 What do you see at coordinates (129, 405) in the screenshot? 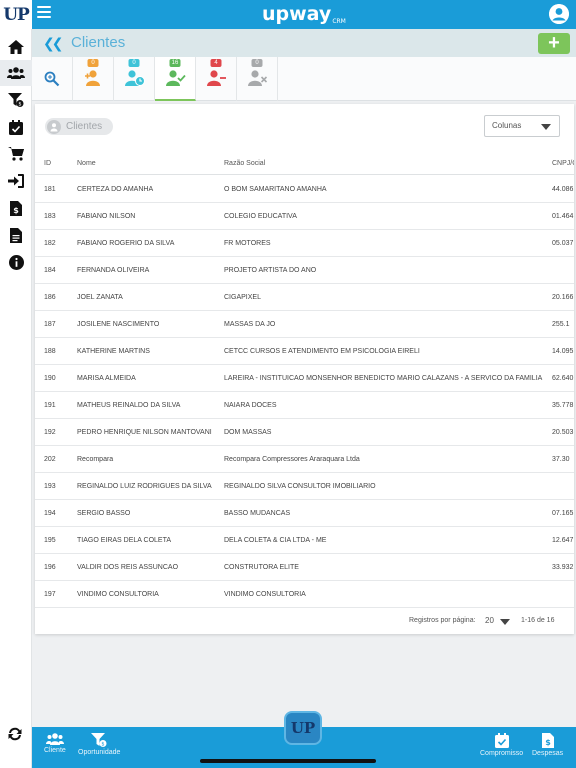
I see `cell-nome: MATHEUS REINALDO DA SILVA` at bounding box center [129, 405].